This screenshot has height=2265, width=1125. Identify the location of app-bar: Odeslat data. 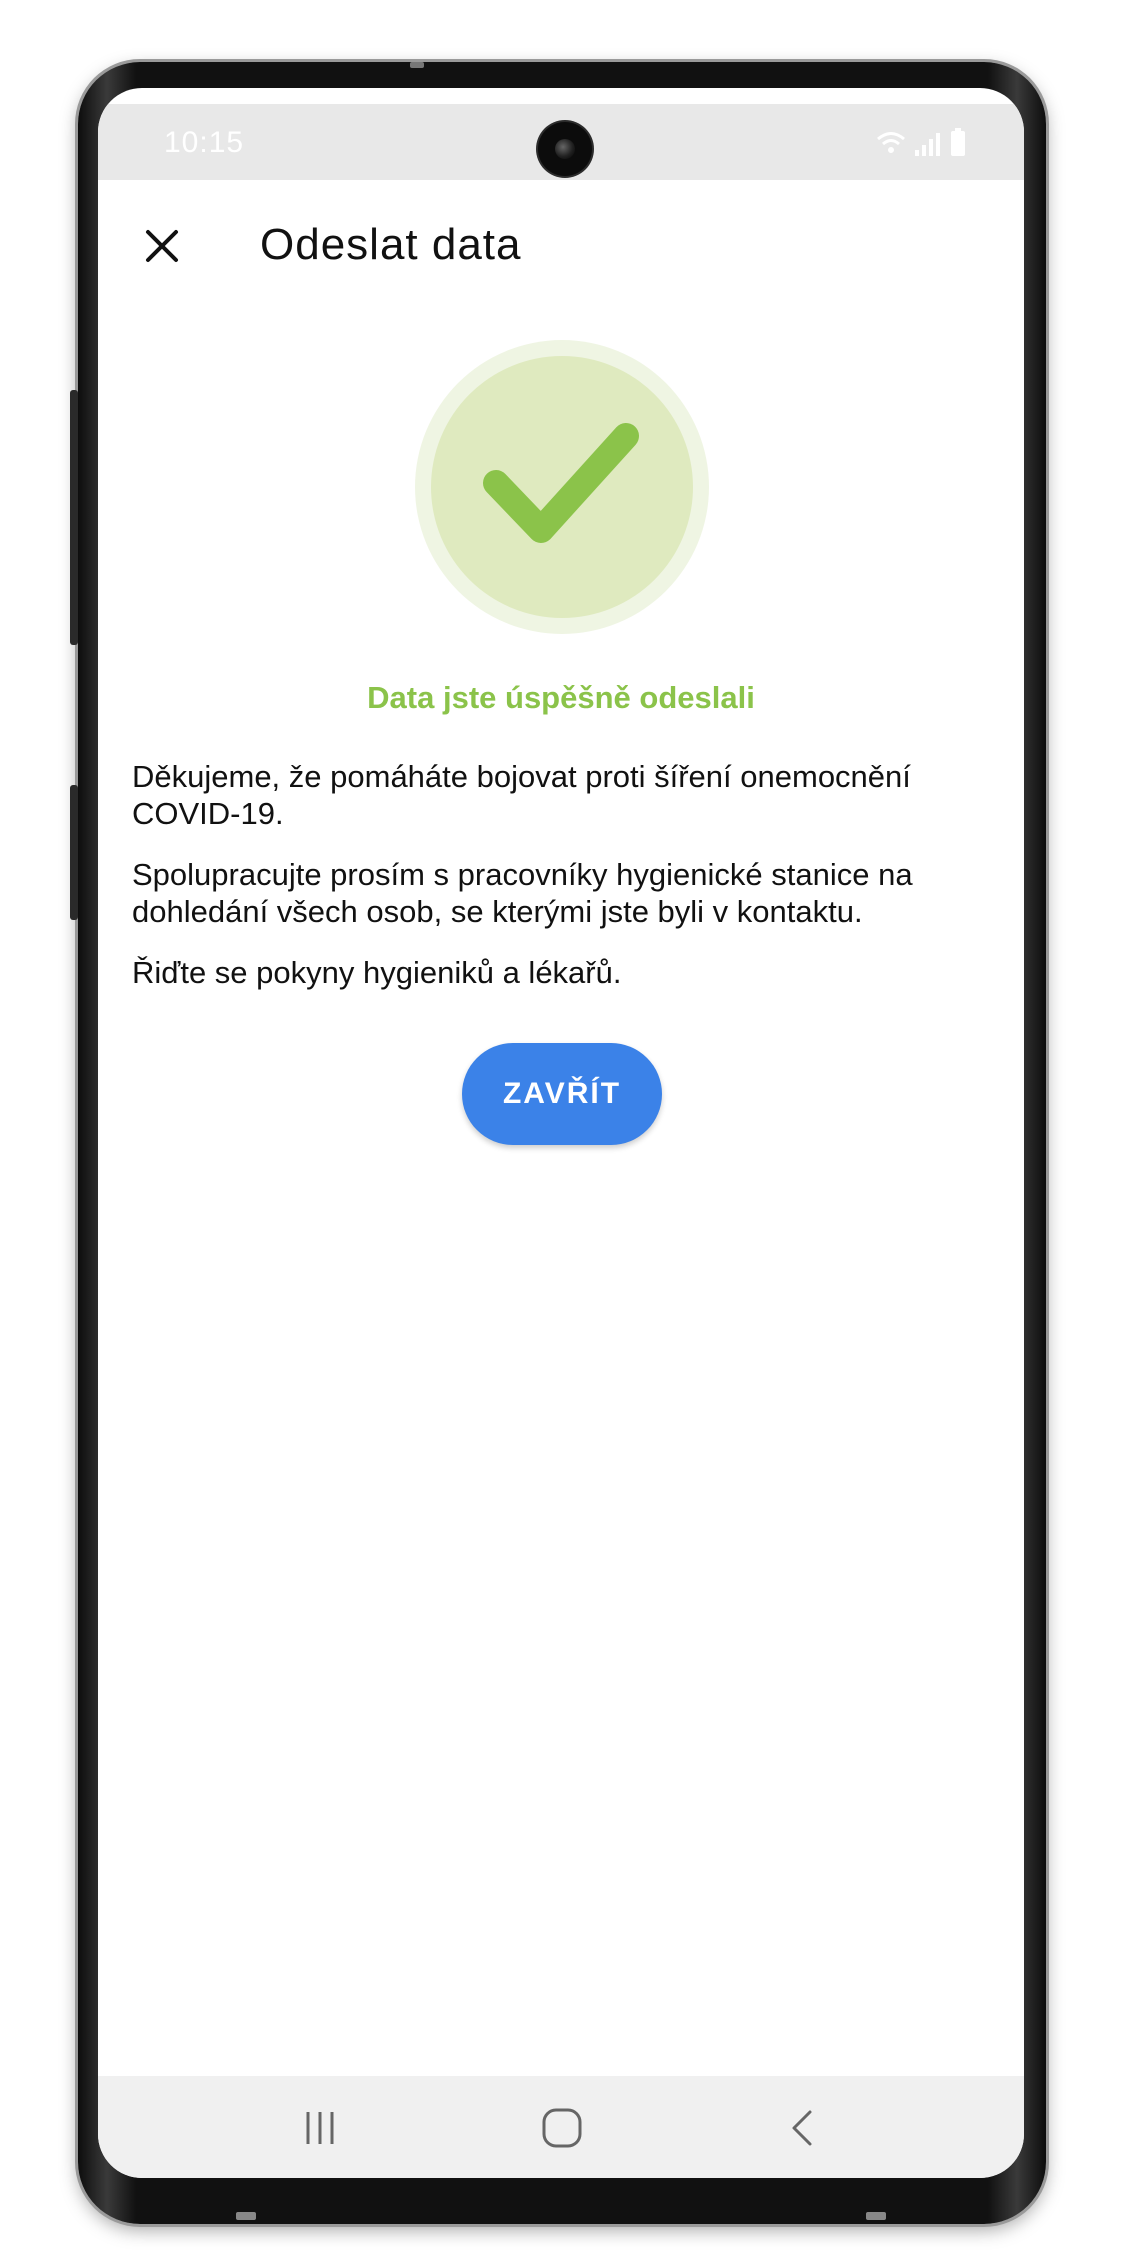
(561, 248).